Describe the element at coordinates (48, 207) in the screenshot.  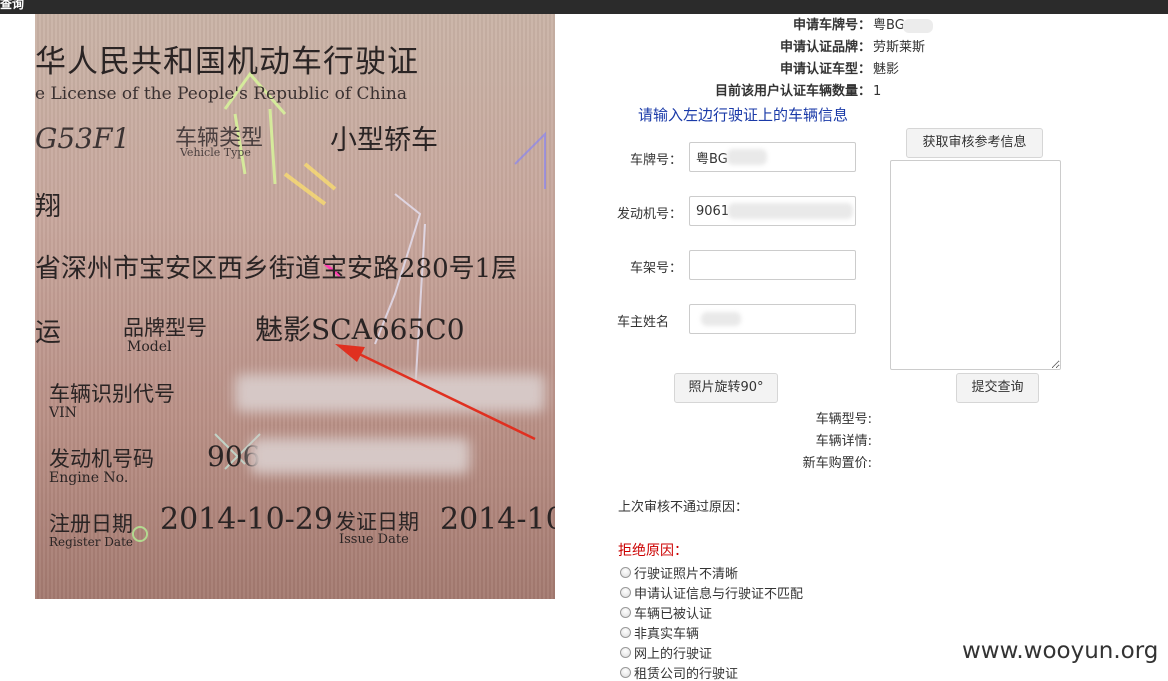
I see `license-owner: 翔` at that location.